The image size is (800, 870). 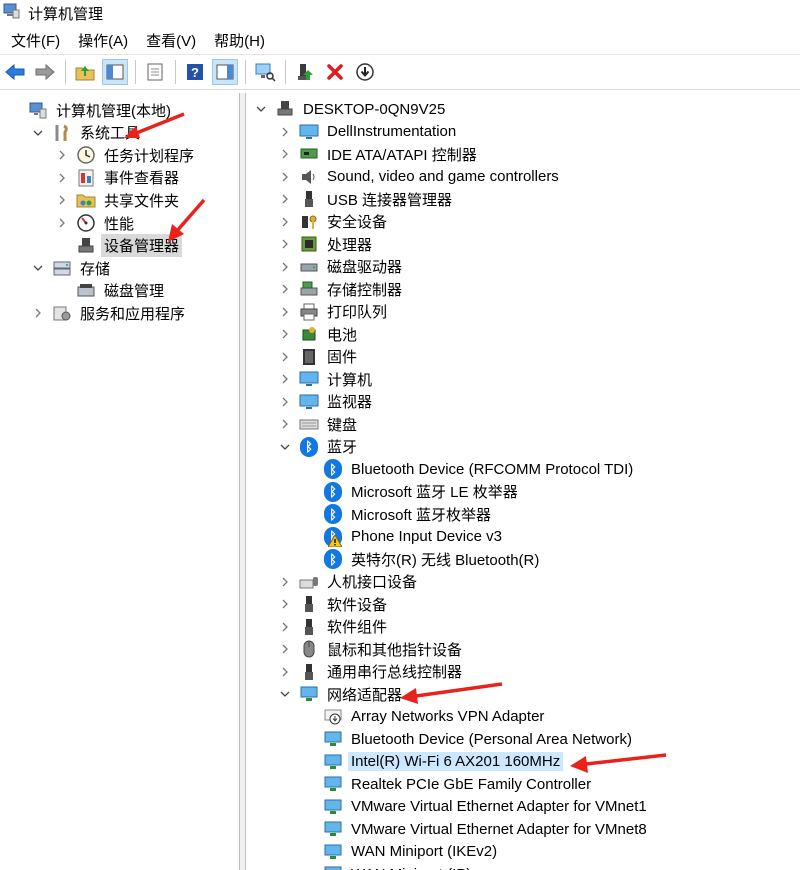 I want to click on help-icon: ?, so click(x=195, y=72).